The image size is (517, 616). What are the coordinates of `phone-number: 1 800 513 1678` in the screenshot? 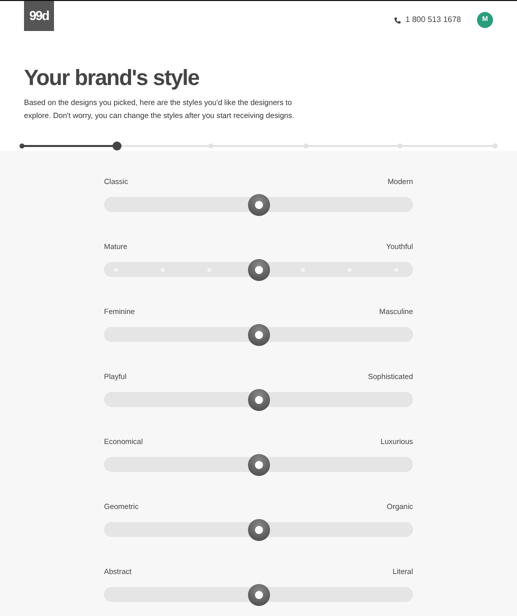 It's located at (433, 20).